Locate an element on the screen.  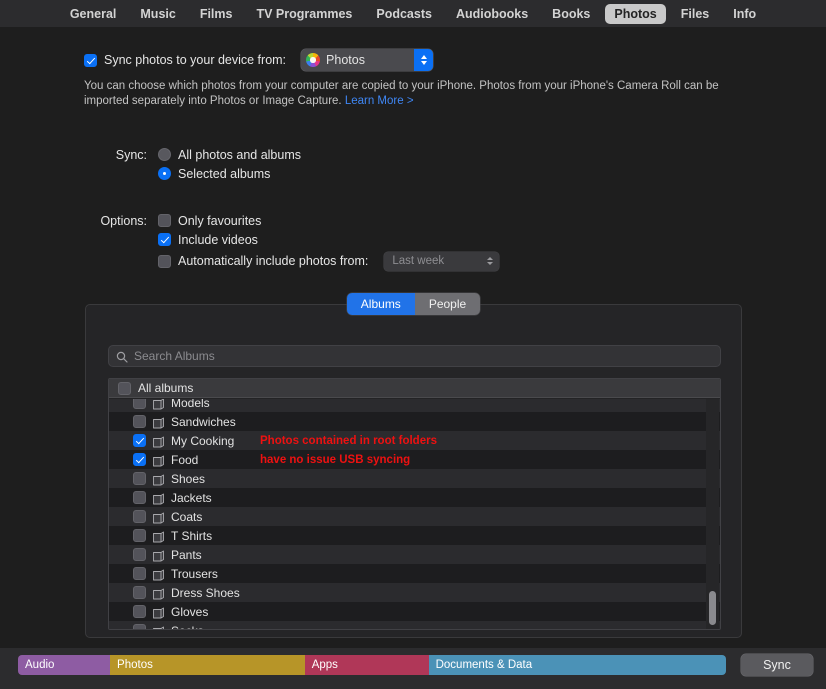
album-row: Models is located at coordinates (414, 405).